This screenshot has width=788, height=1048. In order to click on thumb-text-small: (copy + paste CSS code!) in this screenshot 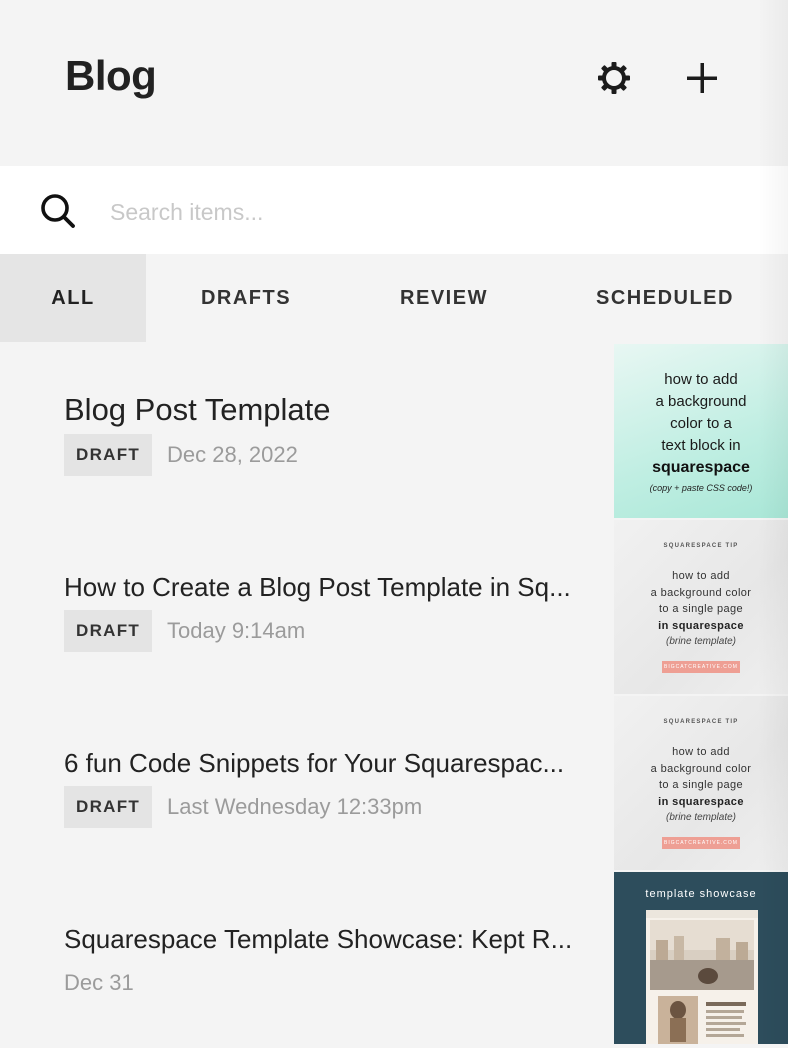, I will do `click(701, 488)`.